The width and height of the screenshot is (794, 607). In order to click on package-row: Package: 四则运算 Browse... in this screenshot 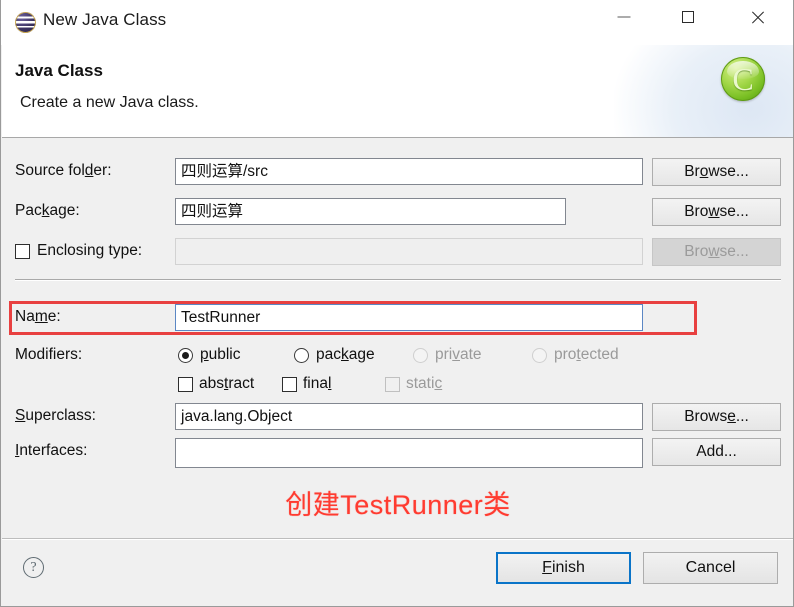, I will do `click(397, 213)`.